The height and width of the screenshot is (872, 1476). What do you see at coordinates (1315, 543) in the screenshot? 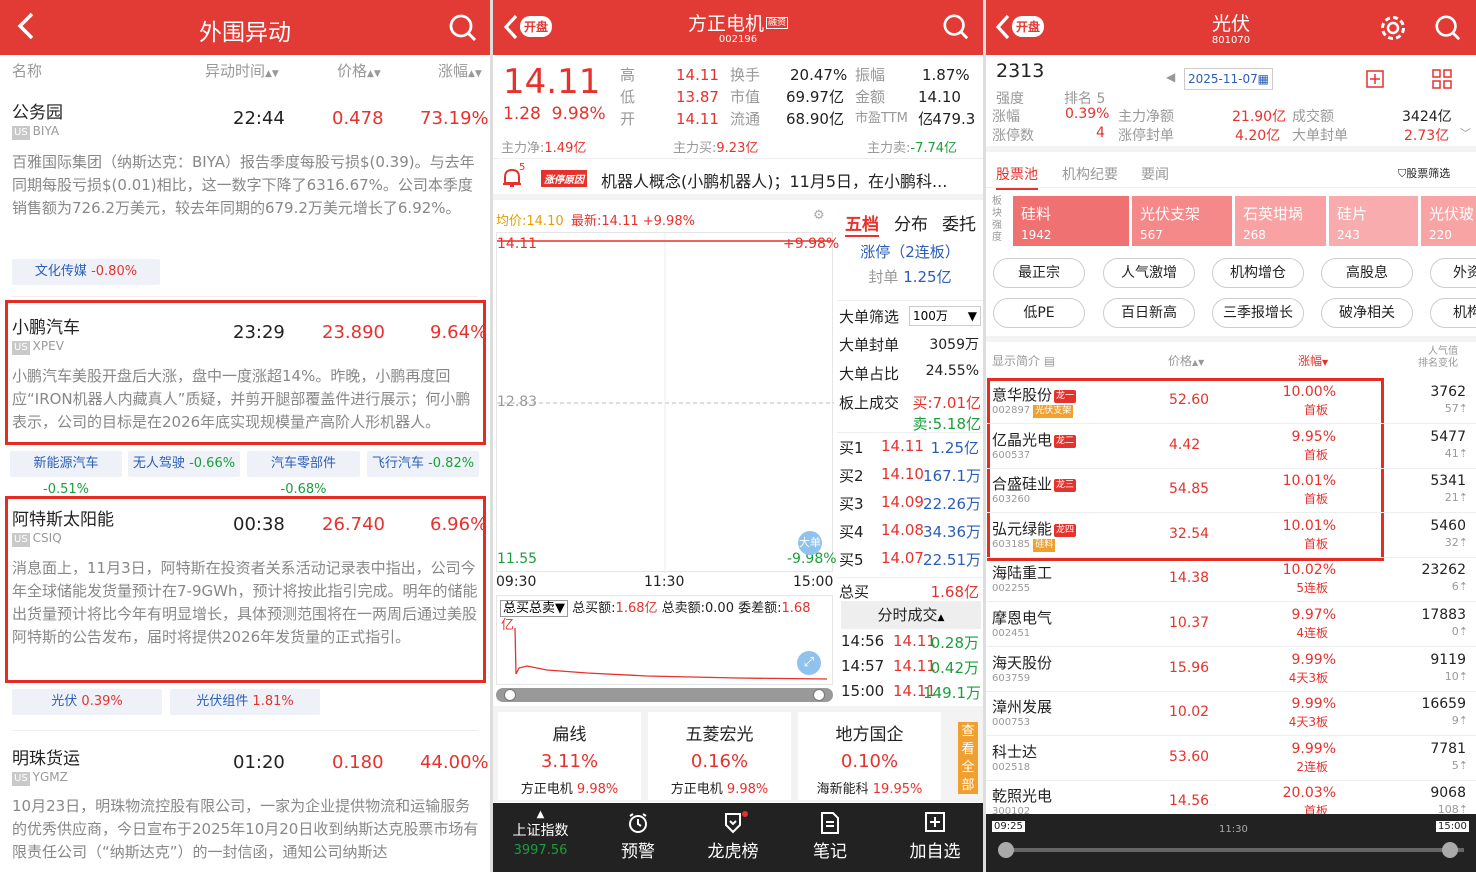
I see `board-count: 首板` at bounding box center [1315, 543].